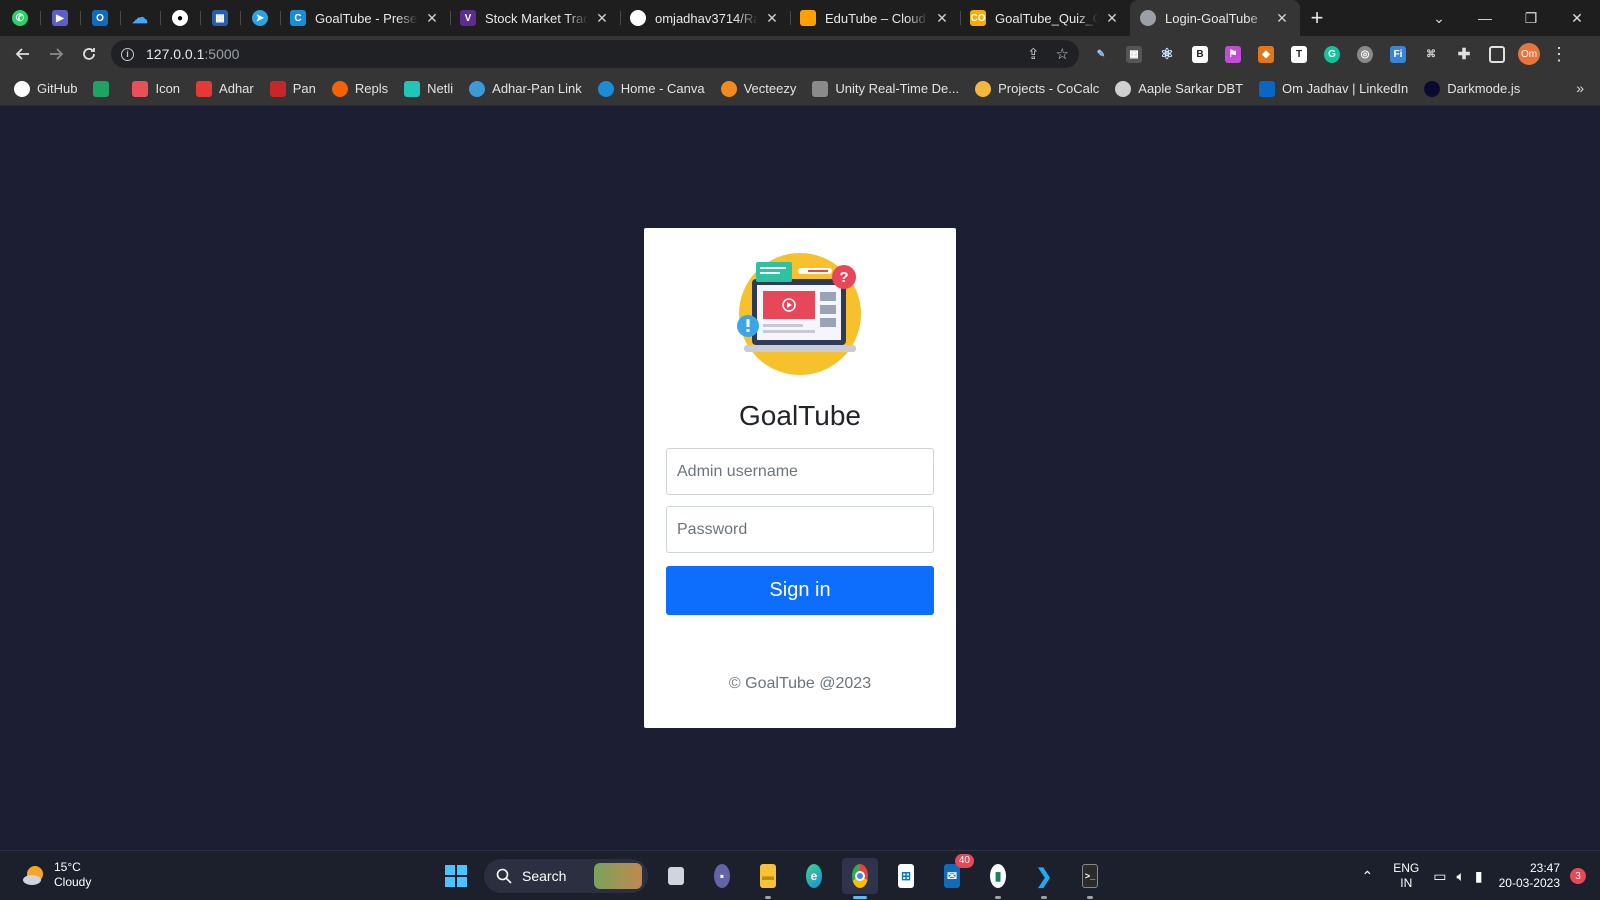 The image size is (1600, 900). Describe the element at coordinates (428, 88) in the screenshot. I see `bookmark-item: Netli` at that location.